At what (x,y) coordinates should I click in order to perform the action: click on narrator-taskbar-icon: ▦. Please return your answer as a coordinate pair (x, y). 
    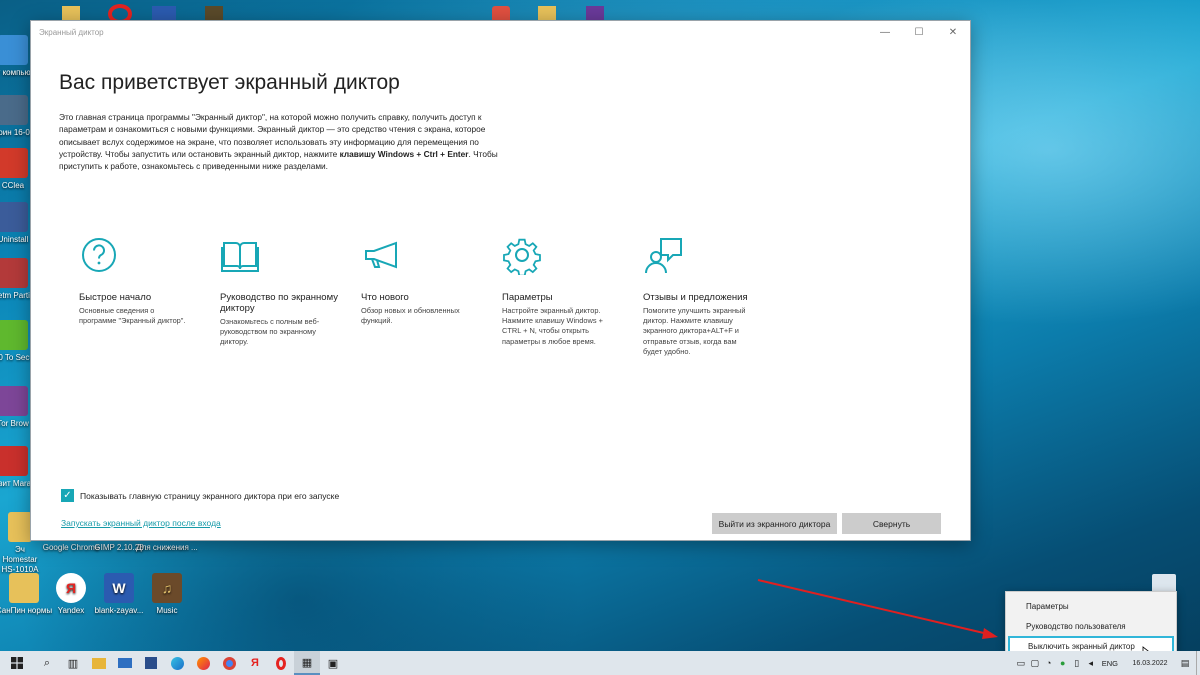
    Looking at the image, I should click on (307, 663).